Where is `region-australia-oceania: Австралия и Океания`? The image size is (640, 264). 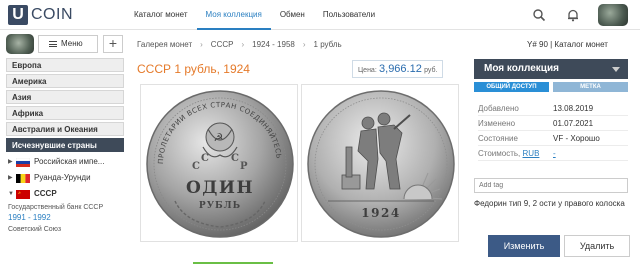
region-australia-oceania: Австралия и Океания is located at coordinates (65, 129).